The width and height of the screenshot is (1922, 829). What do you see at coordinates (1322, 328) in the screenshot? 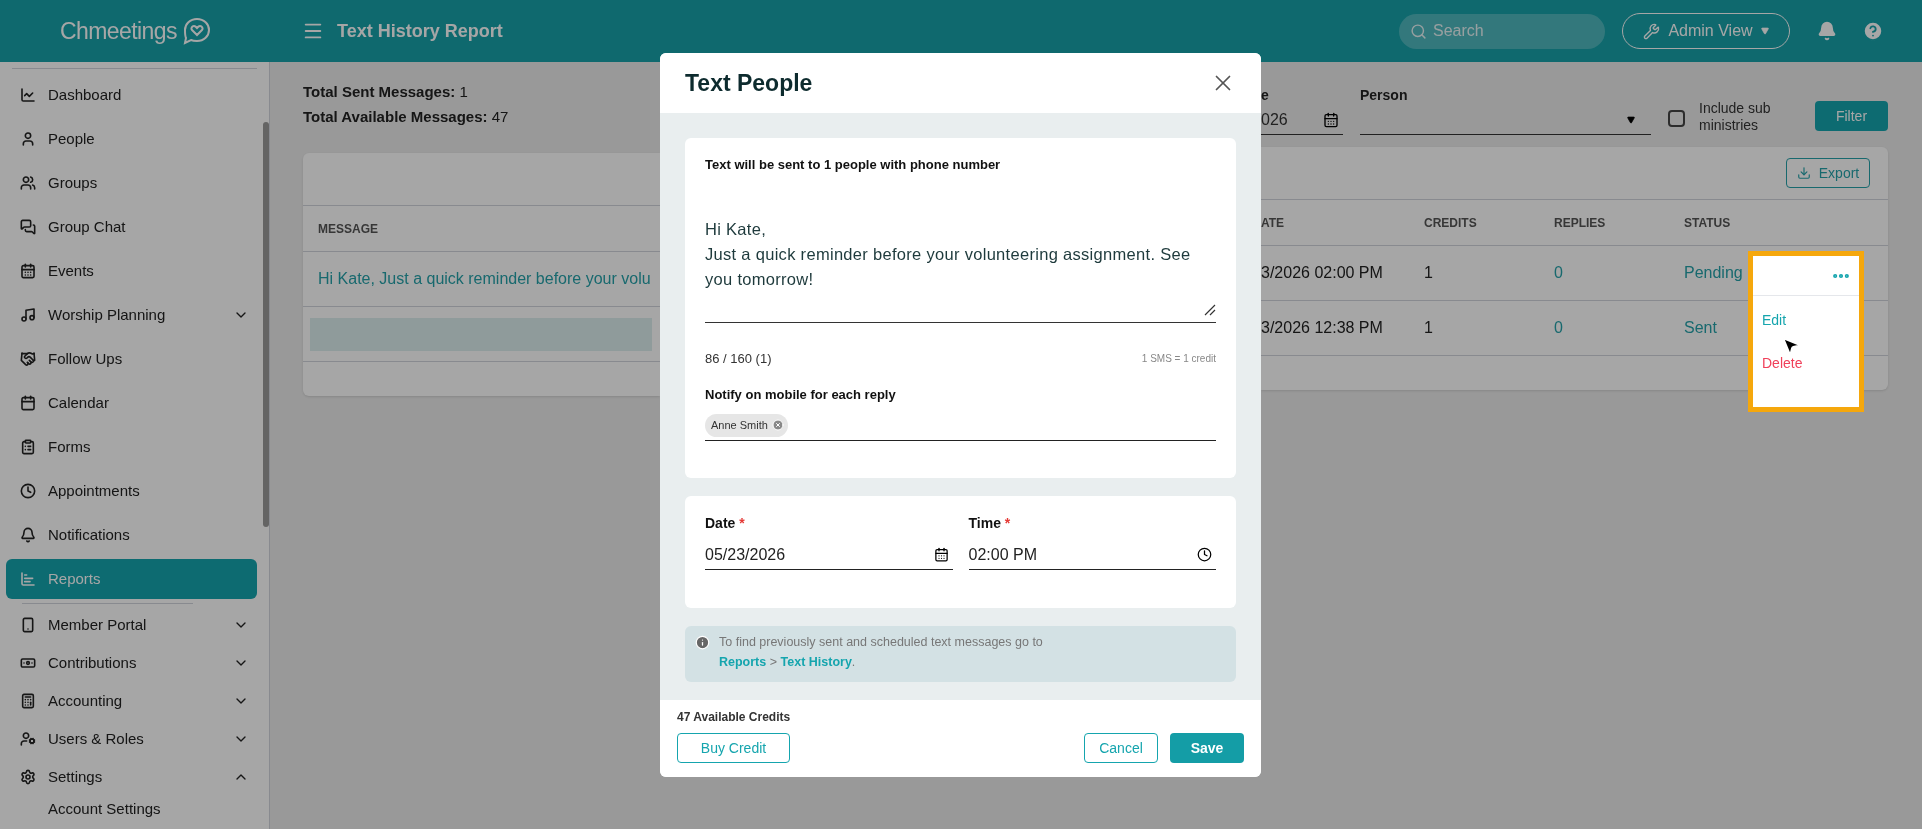
I see `date-cell-text: 3/2026 12:38 PM` at bounding box center [1322, 328].